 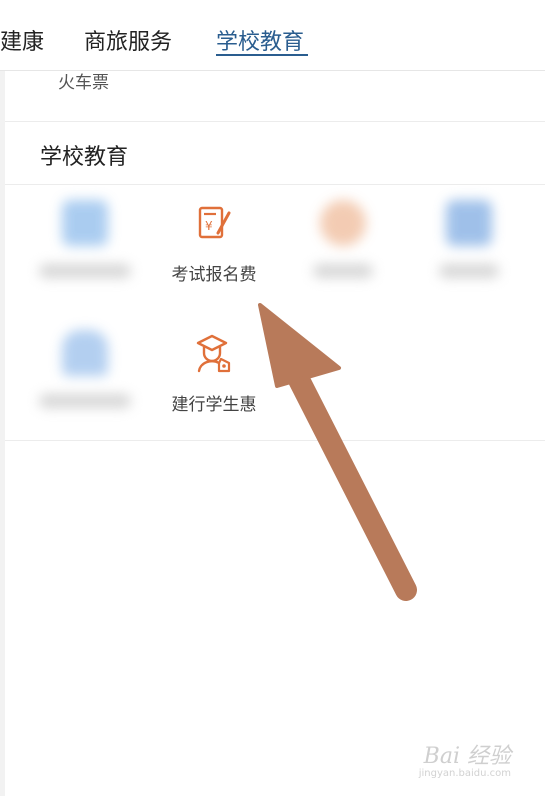 I want to click on annotation-arrow, so click(x=337, y=452).